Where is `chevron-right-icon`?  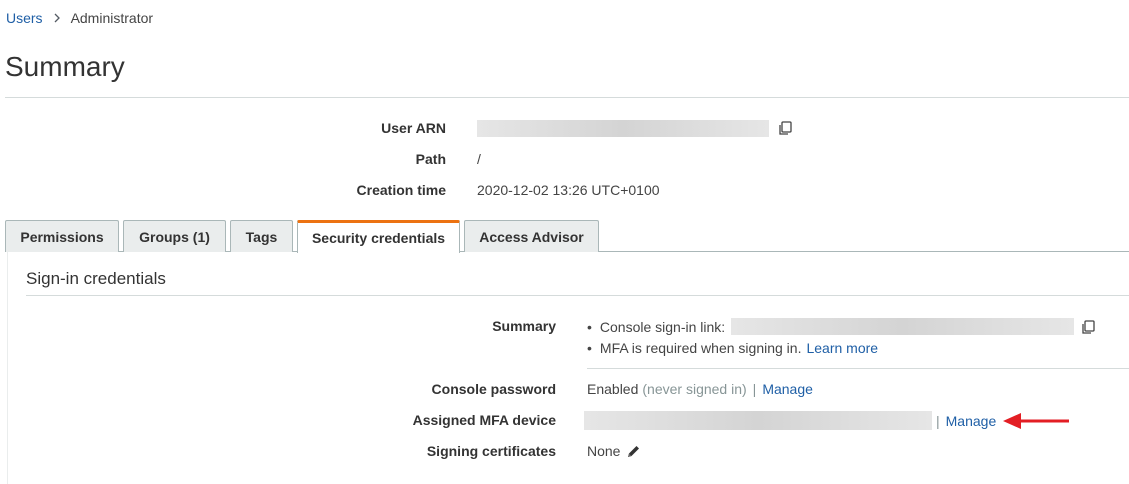
chevron-right-icon is located at coordinates (57, 18).